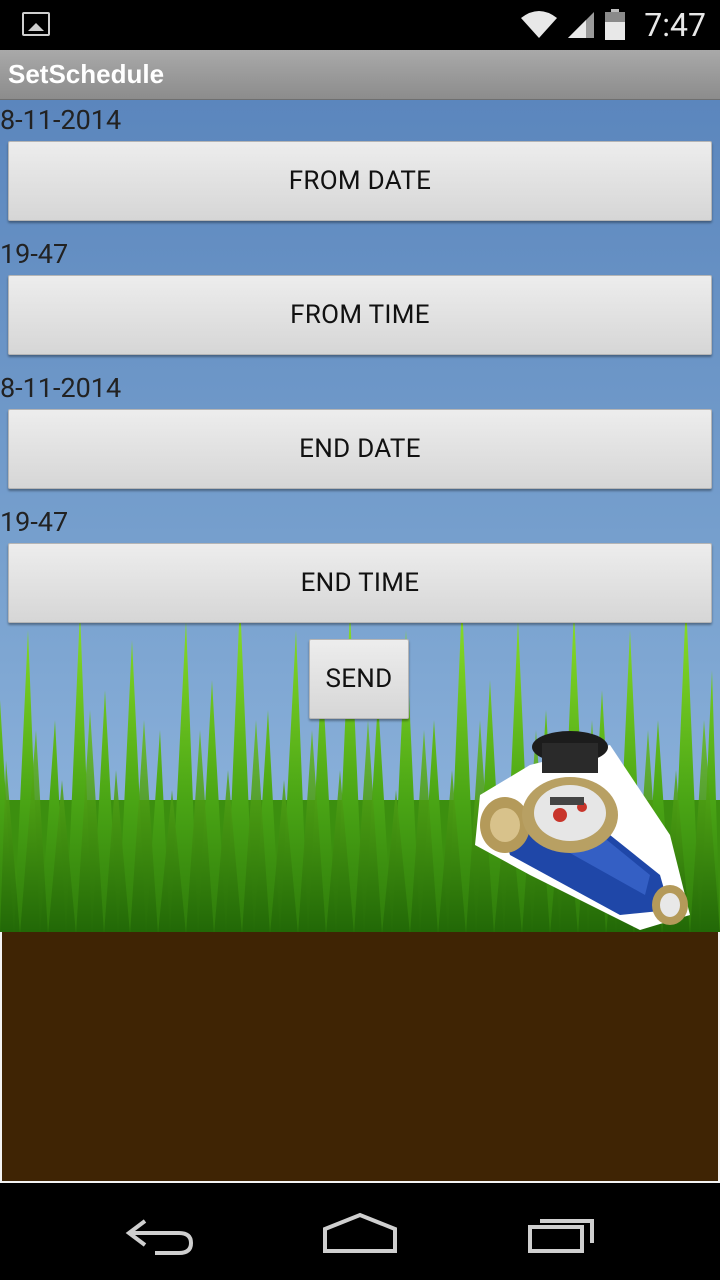 This screenshot has width=720, height=1280. What do you see at coordinates (581, 25) in the screenshot?
I see `cell-signal-icon` at bounding box center [581, 25].